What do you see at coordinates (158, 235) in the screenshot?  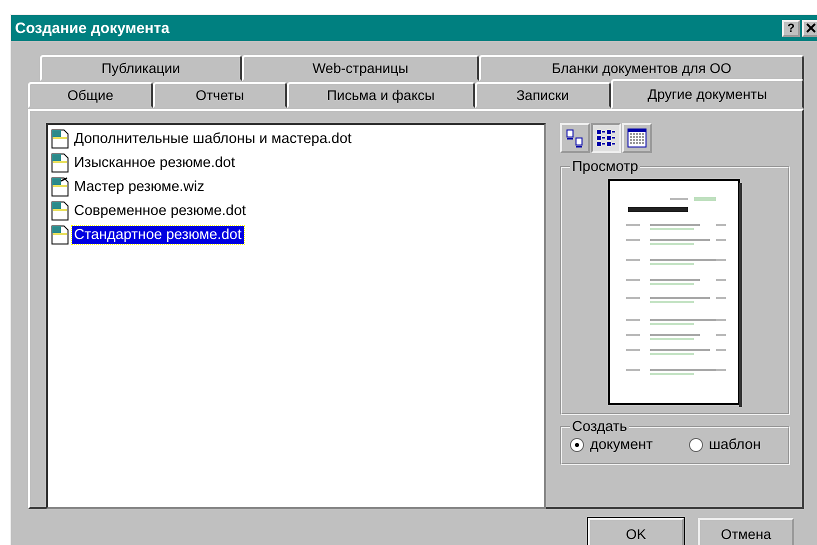 I see `file-name: Стандартное резюме.dot` at bounding box center [158, 235].